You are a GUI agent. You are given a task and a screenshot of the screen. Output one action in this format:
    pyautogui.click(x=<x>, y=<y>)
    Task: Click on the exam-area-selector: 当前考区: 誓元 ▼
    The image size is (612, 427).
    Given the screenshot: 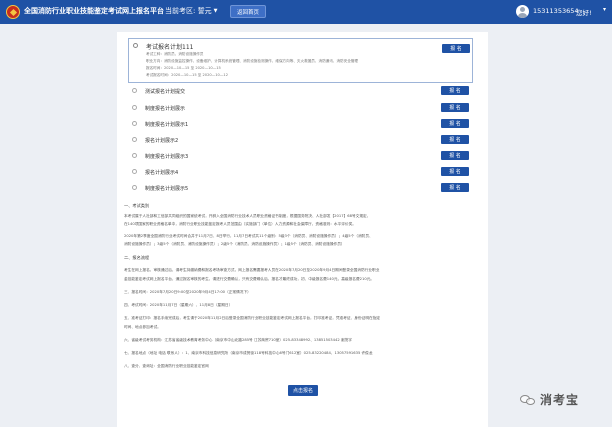 What is the action you would take?
    pyautogui.click(x=191, y=11)
    